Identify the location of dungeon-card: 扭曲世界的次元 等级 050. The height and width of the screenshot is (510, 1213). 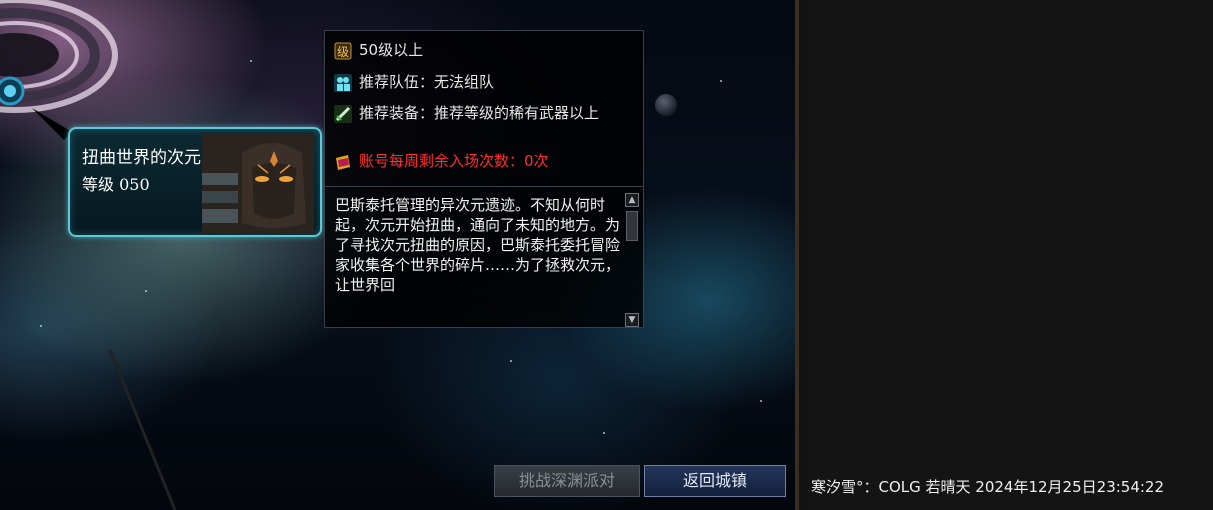
(195, 182).